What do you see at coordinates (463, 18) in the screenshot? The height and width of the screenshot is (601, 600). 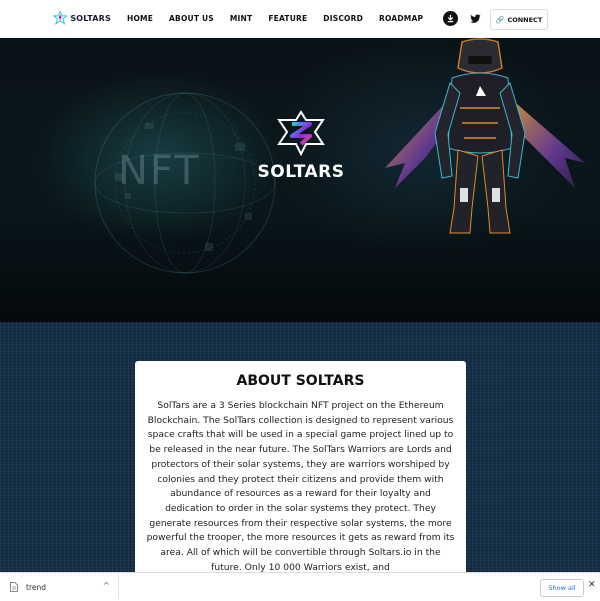 I see `nav-icon-group` at bounding box center [463, 18].